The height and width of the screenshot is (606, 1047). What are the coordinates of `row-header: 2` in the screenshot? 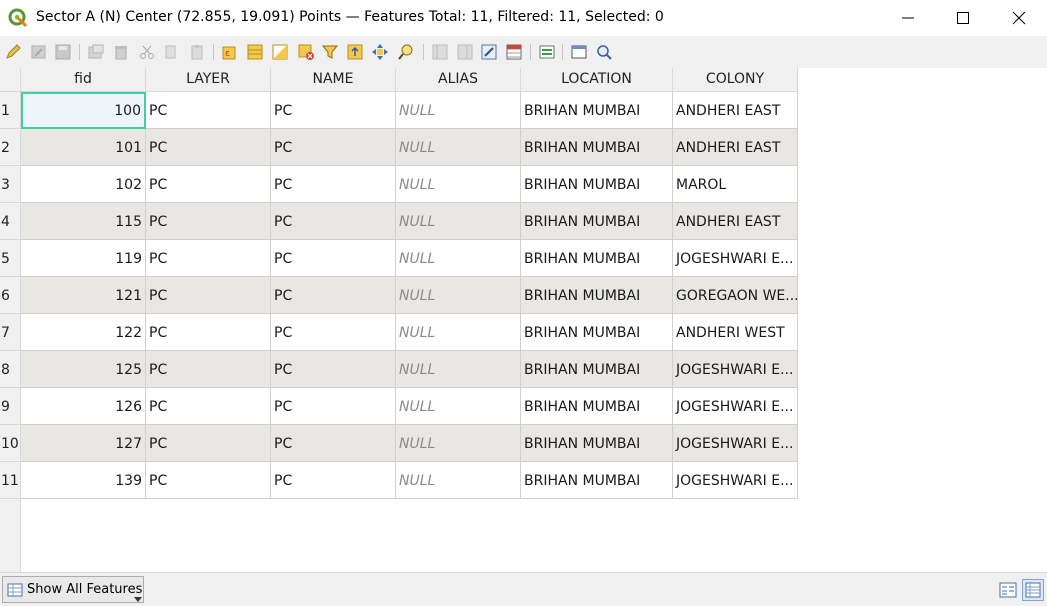 It's located at (10, 147).